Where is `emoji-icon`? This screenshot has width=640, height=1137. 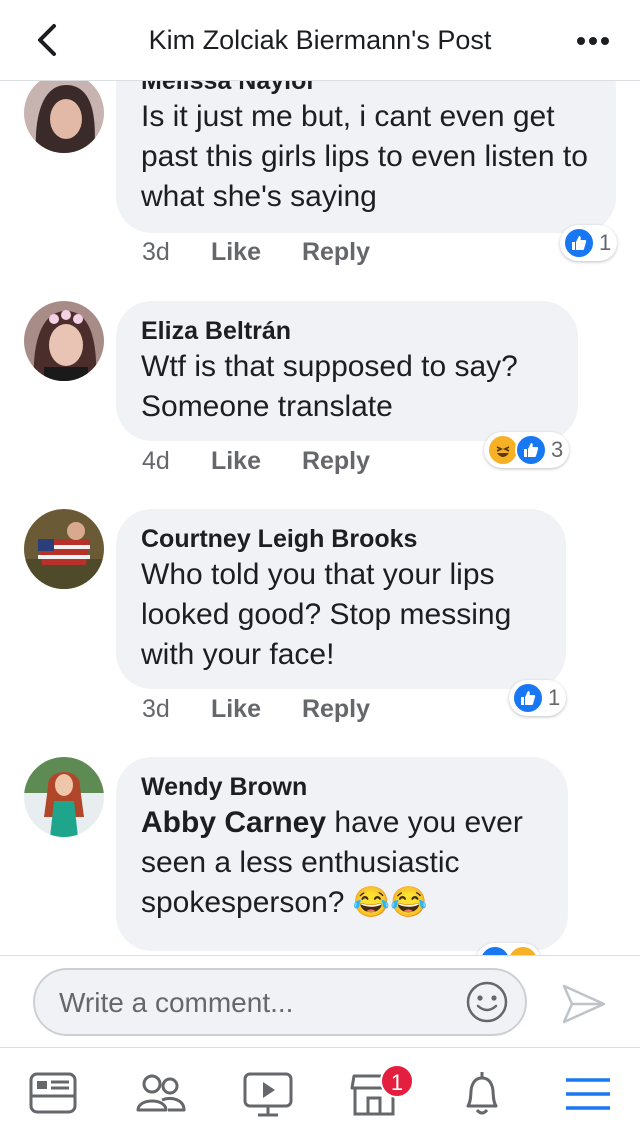 emoji-icon is located at coordinates (487, 1002).